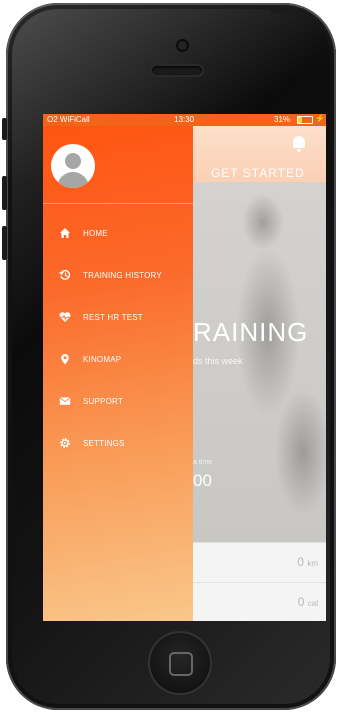 Image resolution: width=342 pixels, height=713 pixels. Describe the element at coordinates (218, 361) in the screenshot. I see `training-subtitle: ds this week` at that location.